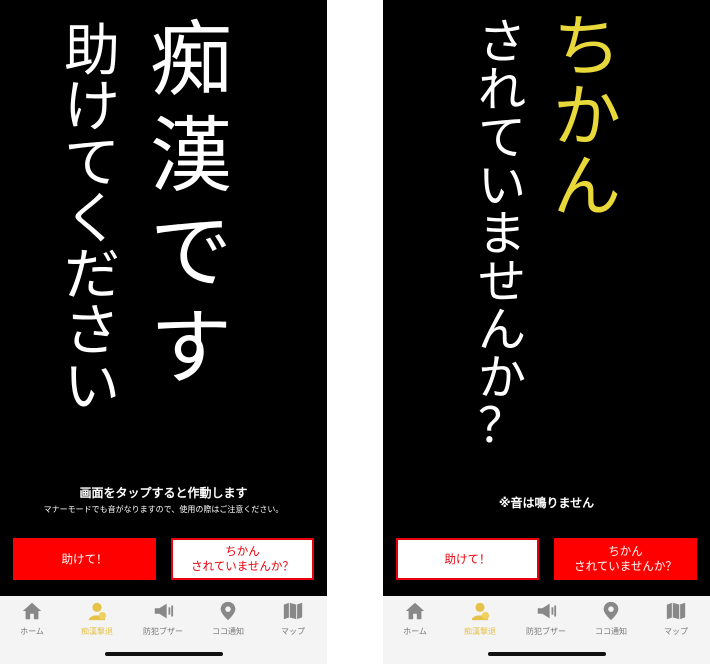 This screenshot has width=710, height=664. What do you see at coordinates (502, 186) in the screenshot?
I see `question-char: い` at bounding box center [502, 186].